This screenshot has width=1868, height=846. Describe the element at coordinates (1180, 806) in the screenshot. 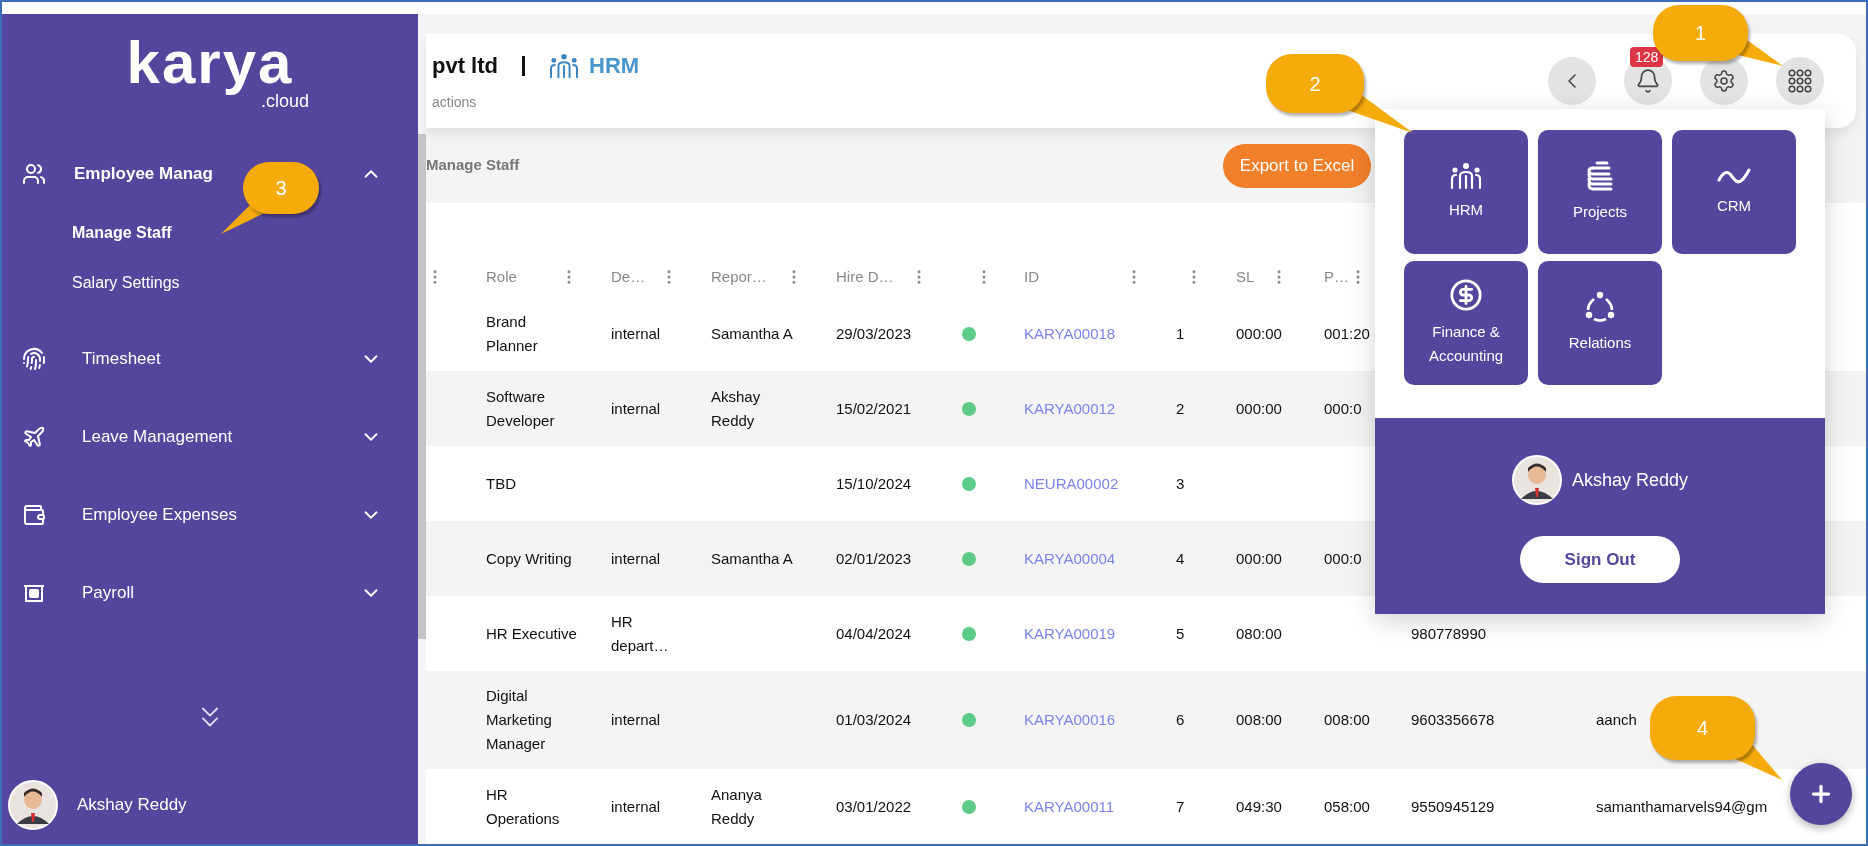

I see `table-cell-text: 7` at that location.